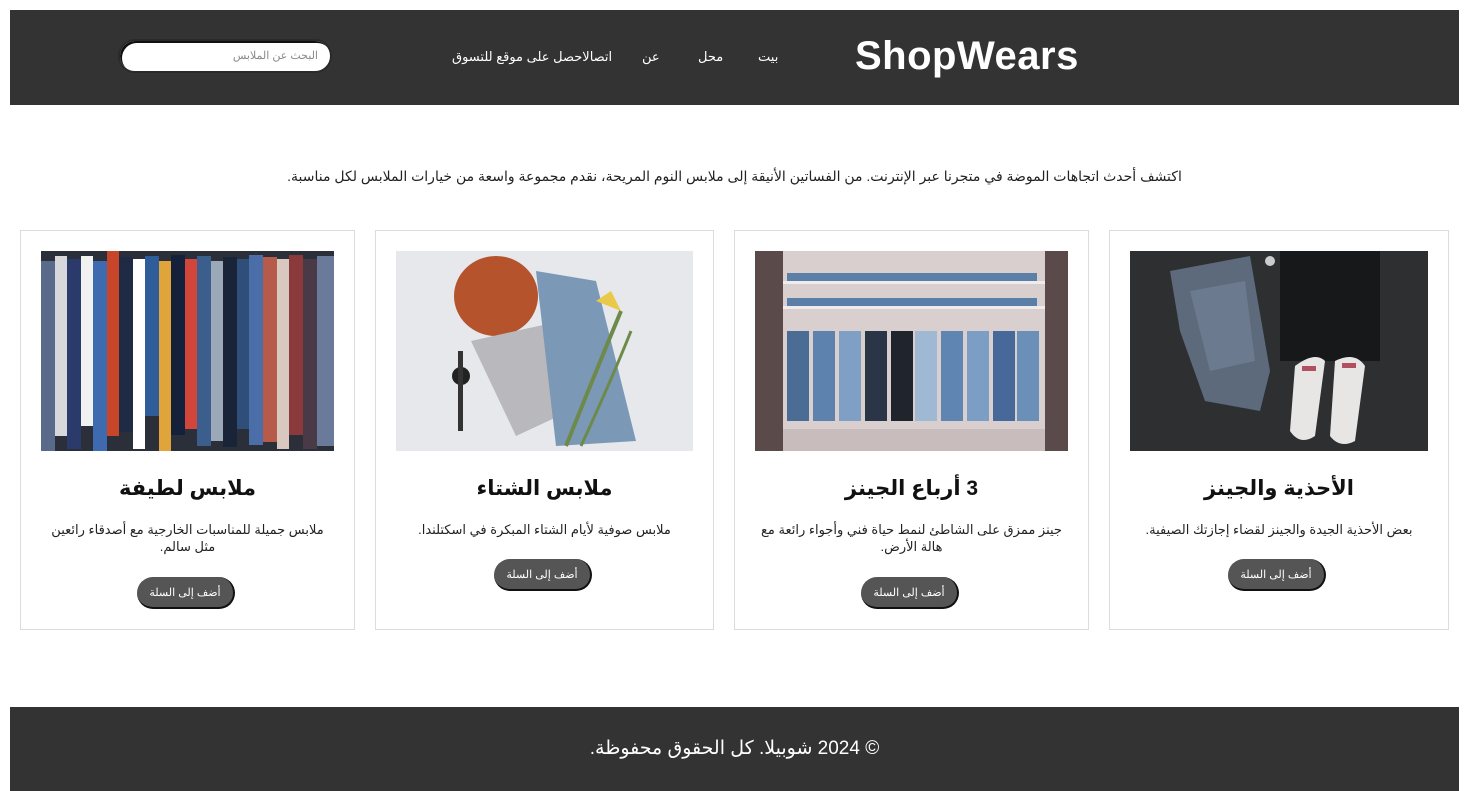  What do you see at coordinates (967, 56) in the screenshot?
I see `brand-logo: ShopWears` at bounding box center [967, 56].